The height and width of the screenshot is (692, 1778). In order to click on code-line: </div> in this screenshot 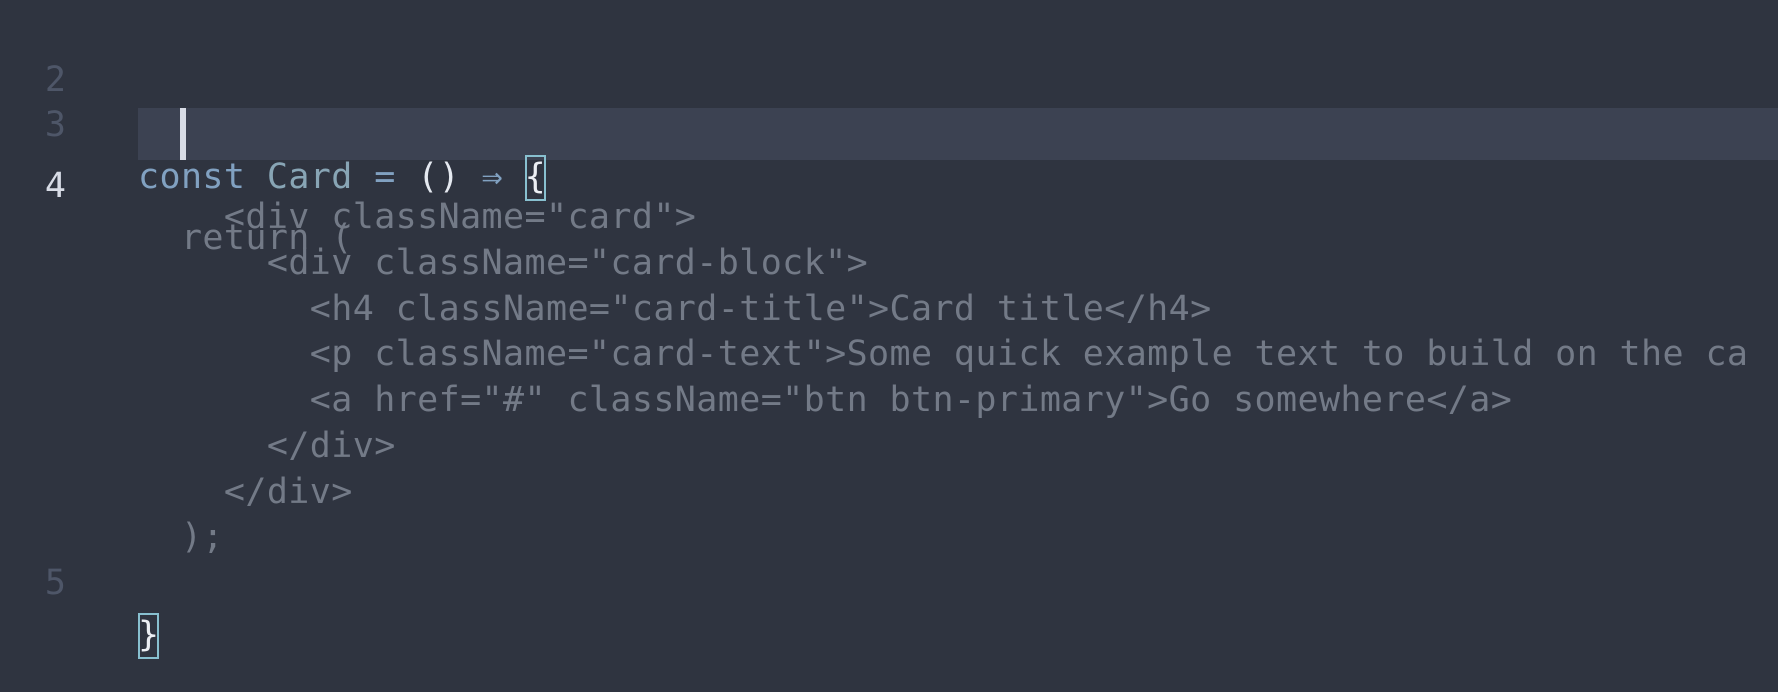, I will do `click(889, 417)`.